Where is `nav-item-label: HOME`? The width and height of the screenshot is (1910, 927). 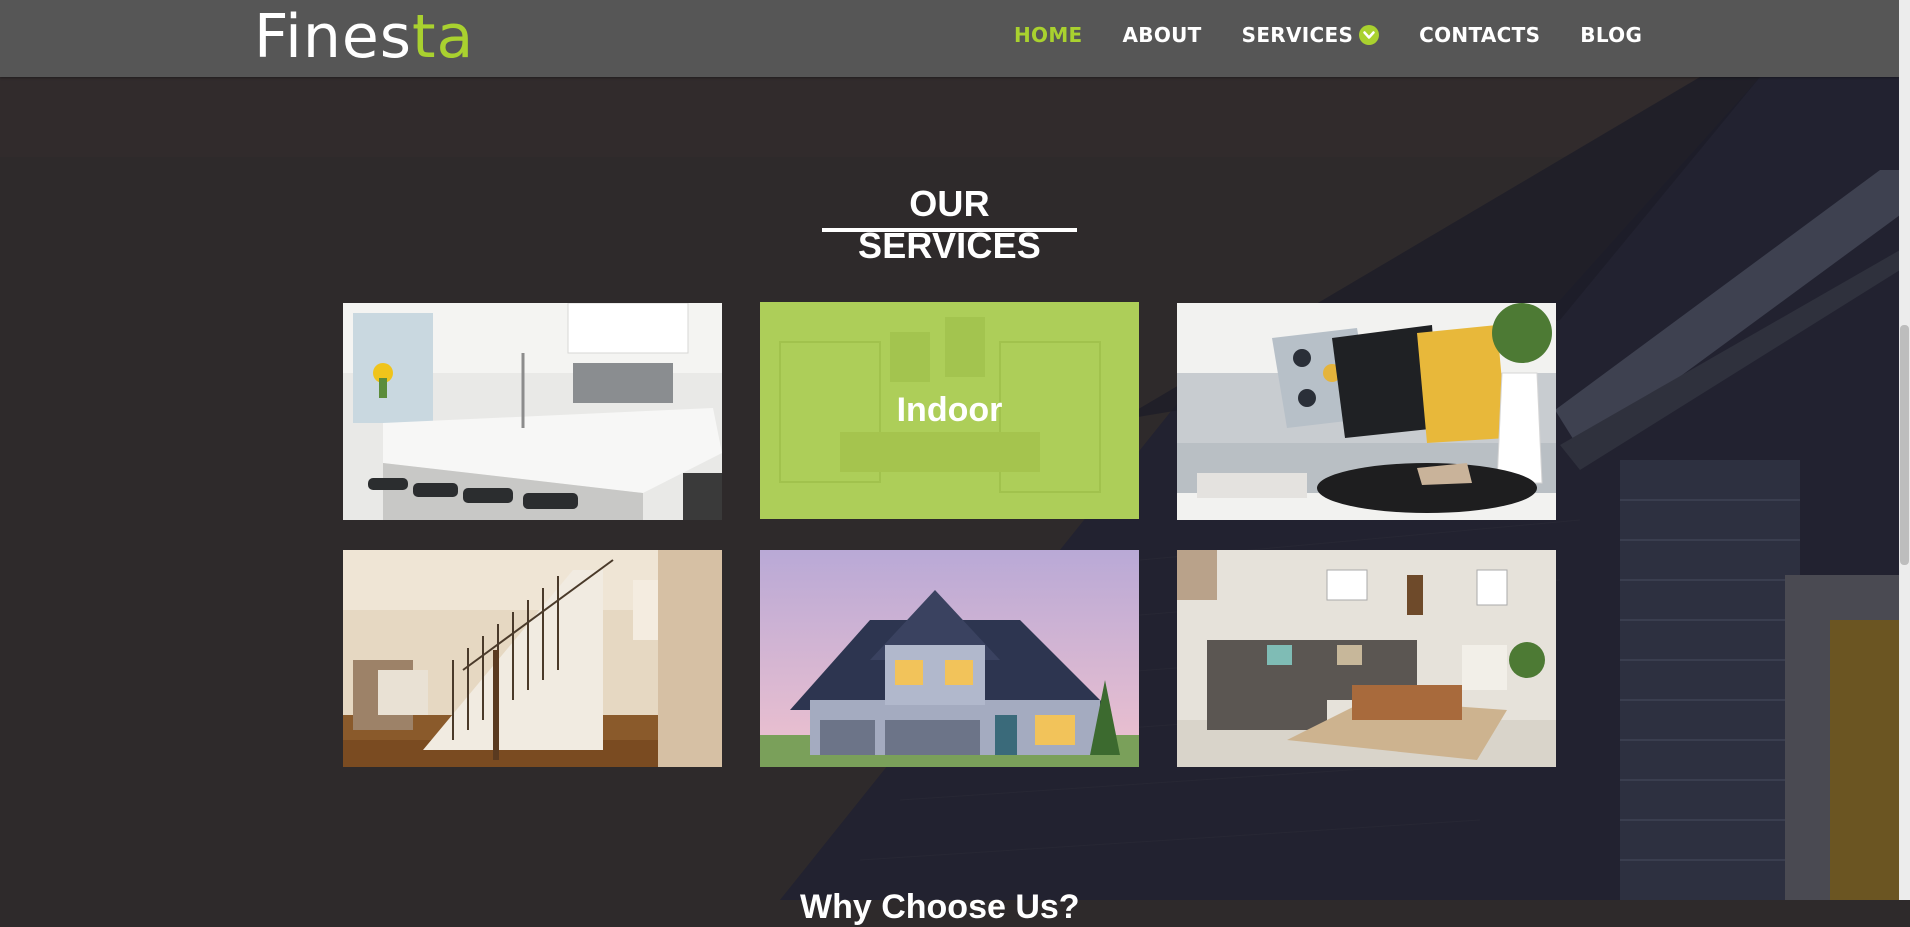
nav-item-label: HOME is located at coordinates (1048, 35).